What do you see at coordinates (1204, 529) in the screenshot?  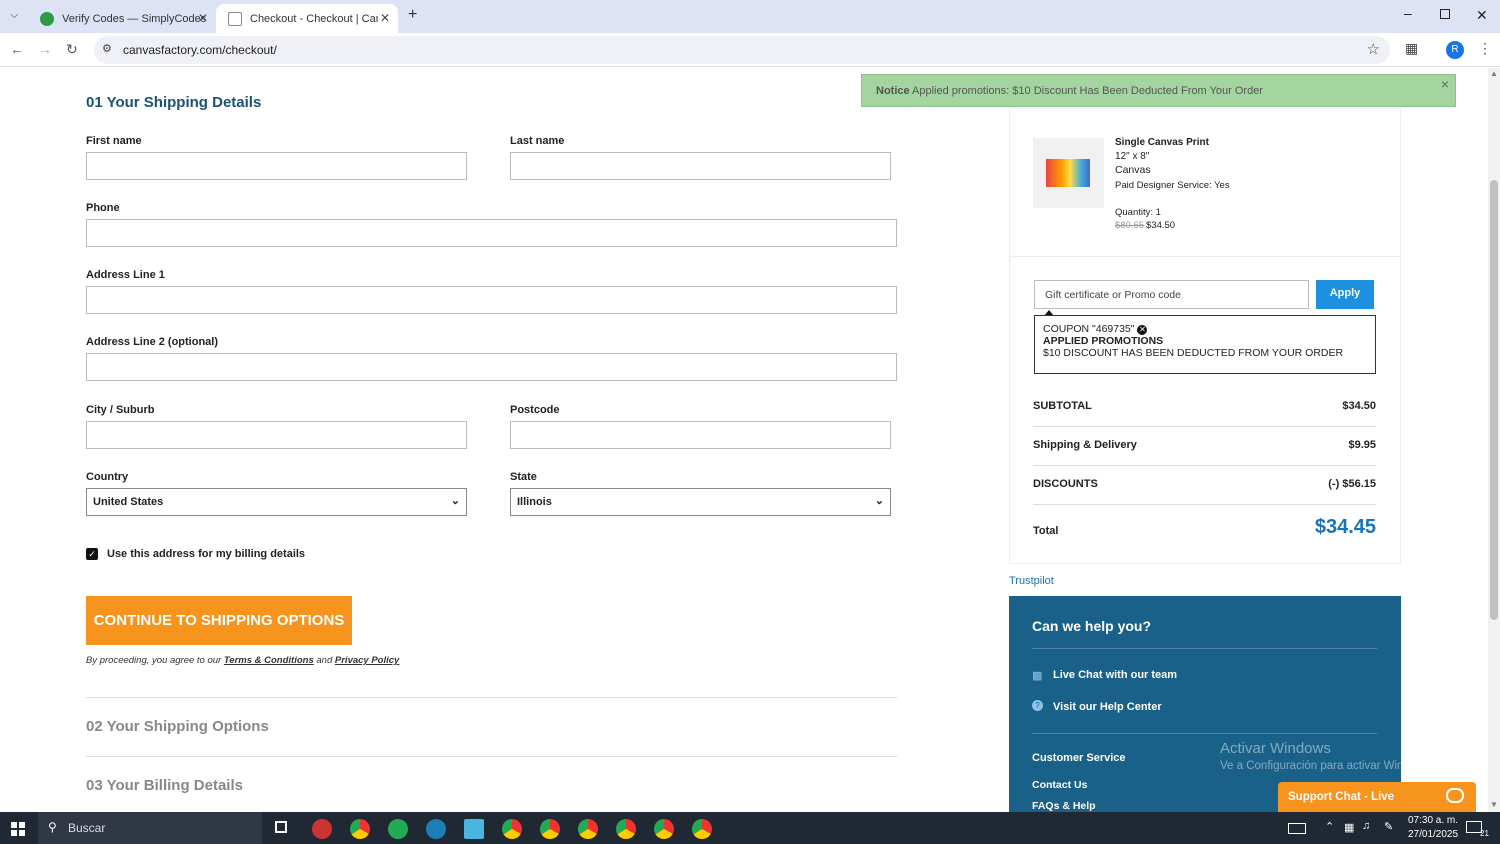 I see `total-row: Total $34.45` at bounding box center [1204, 529].